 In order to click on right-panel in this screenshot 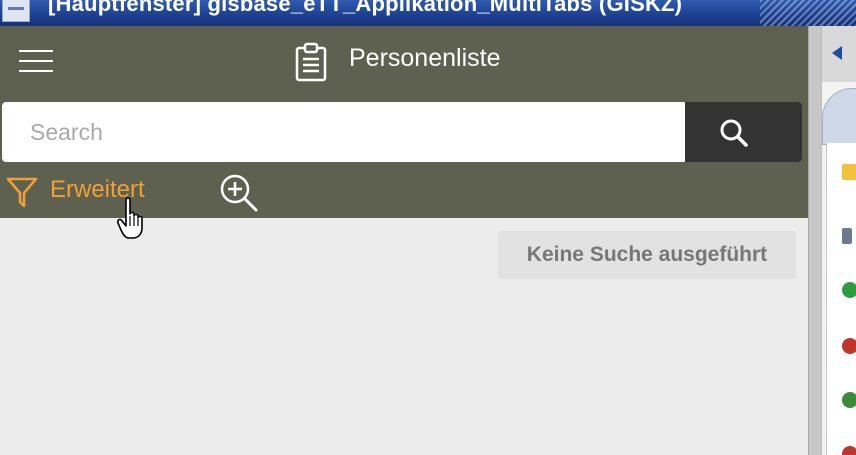, I will do `click(839, 240)`.